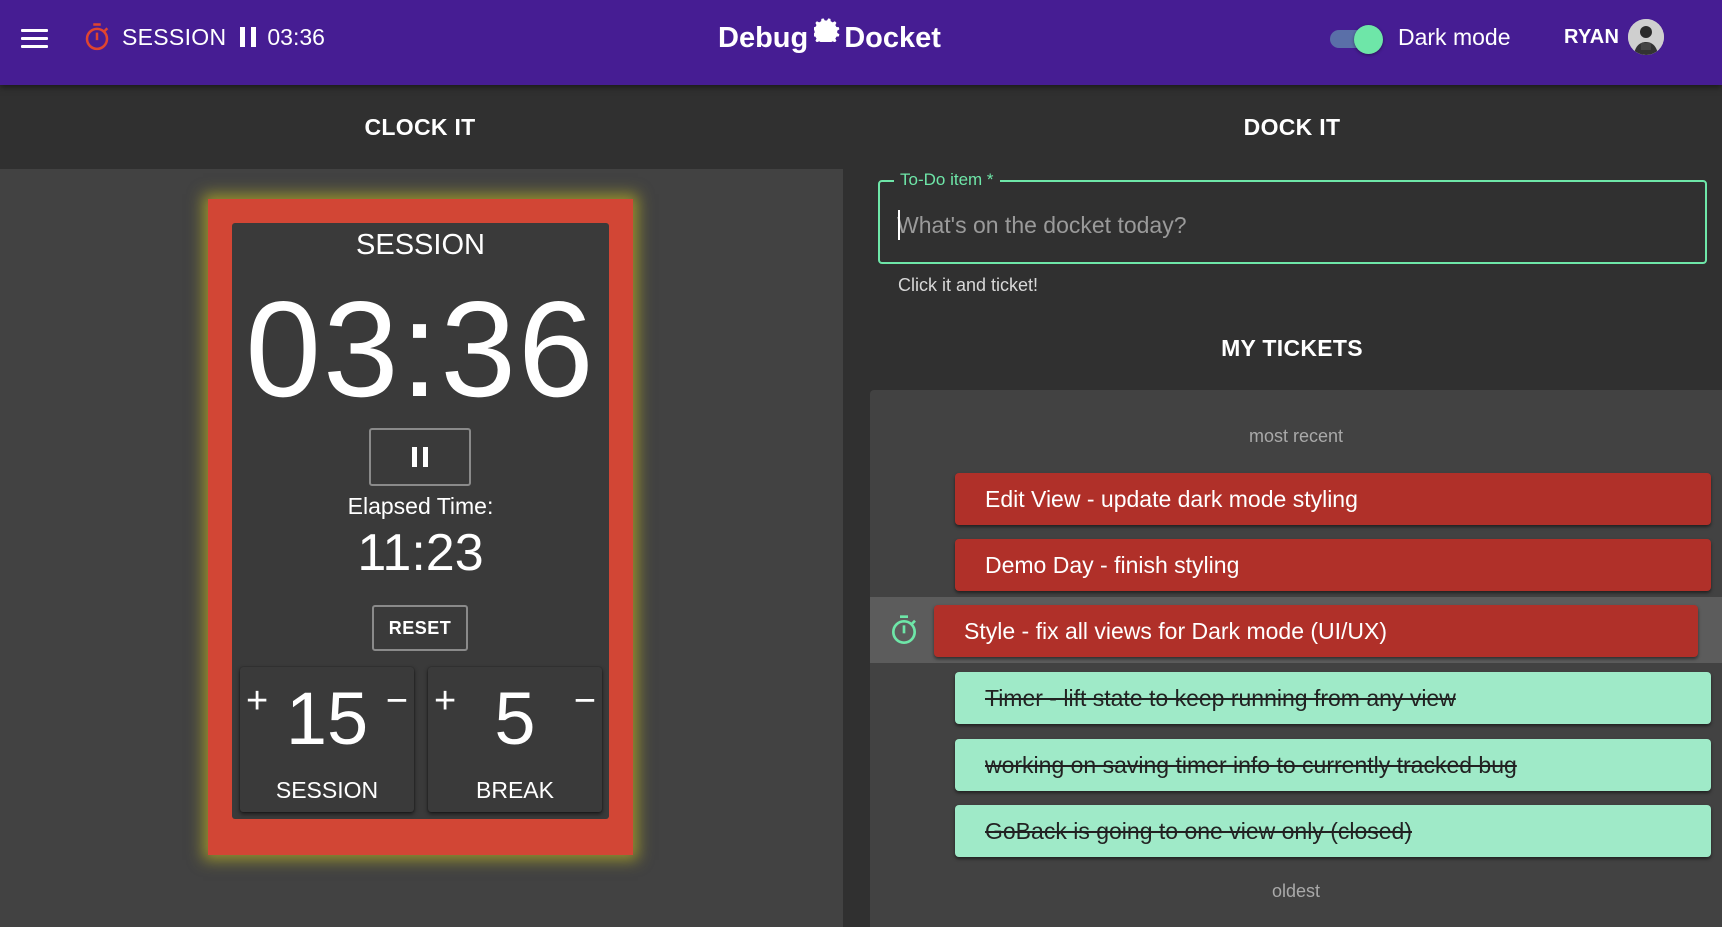  What do you see at coordinates (1333, 565) in the screenshot?
I see `ticket-item: Demo Day - finish styling` at bounding box center [1333, 565].